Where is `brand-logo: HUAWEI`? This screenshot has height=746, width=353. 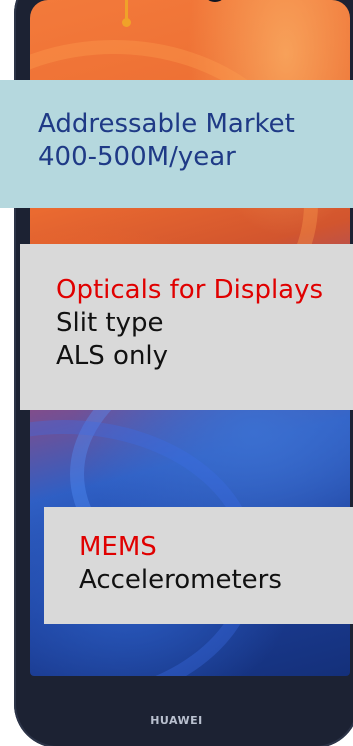 brand-logo: HUAWEI is located at coordinates (176, 720).